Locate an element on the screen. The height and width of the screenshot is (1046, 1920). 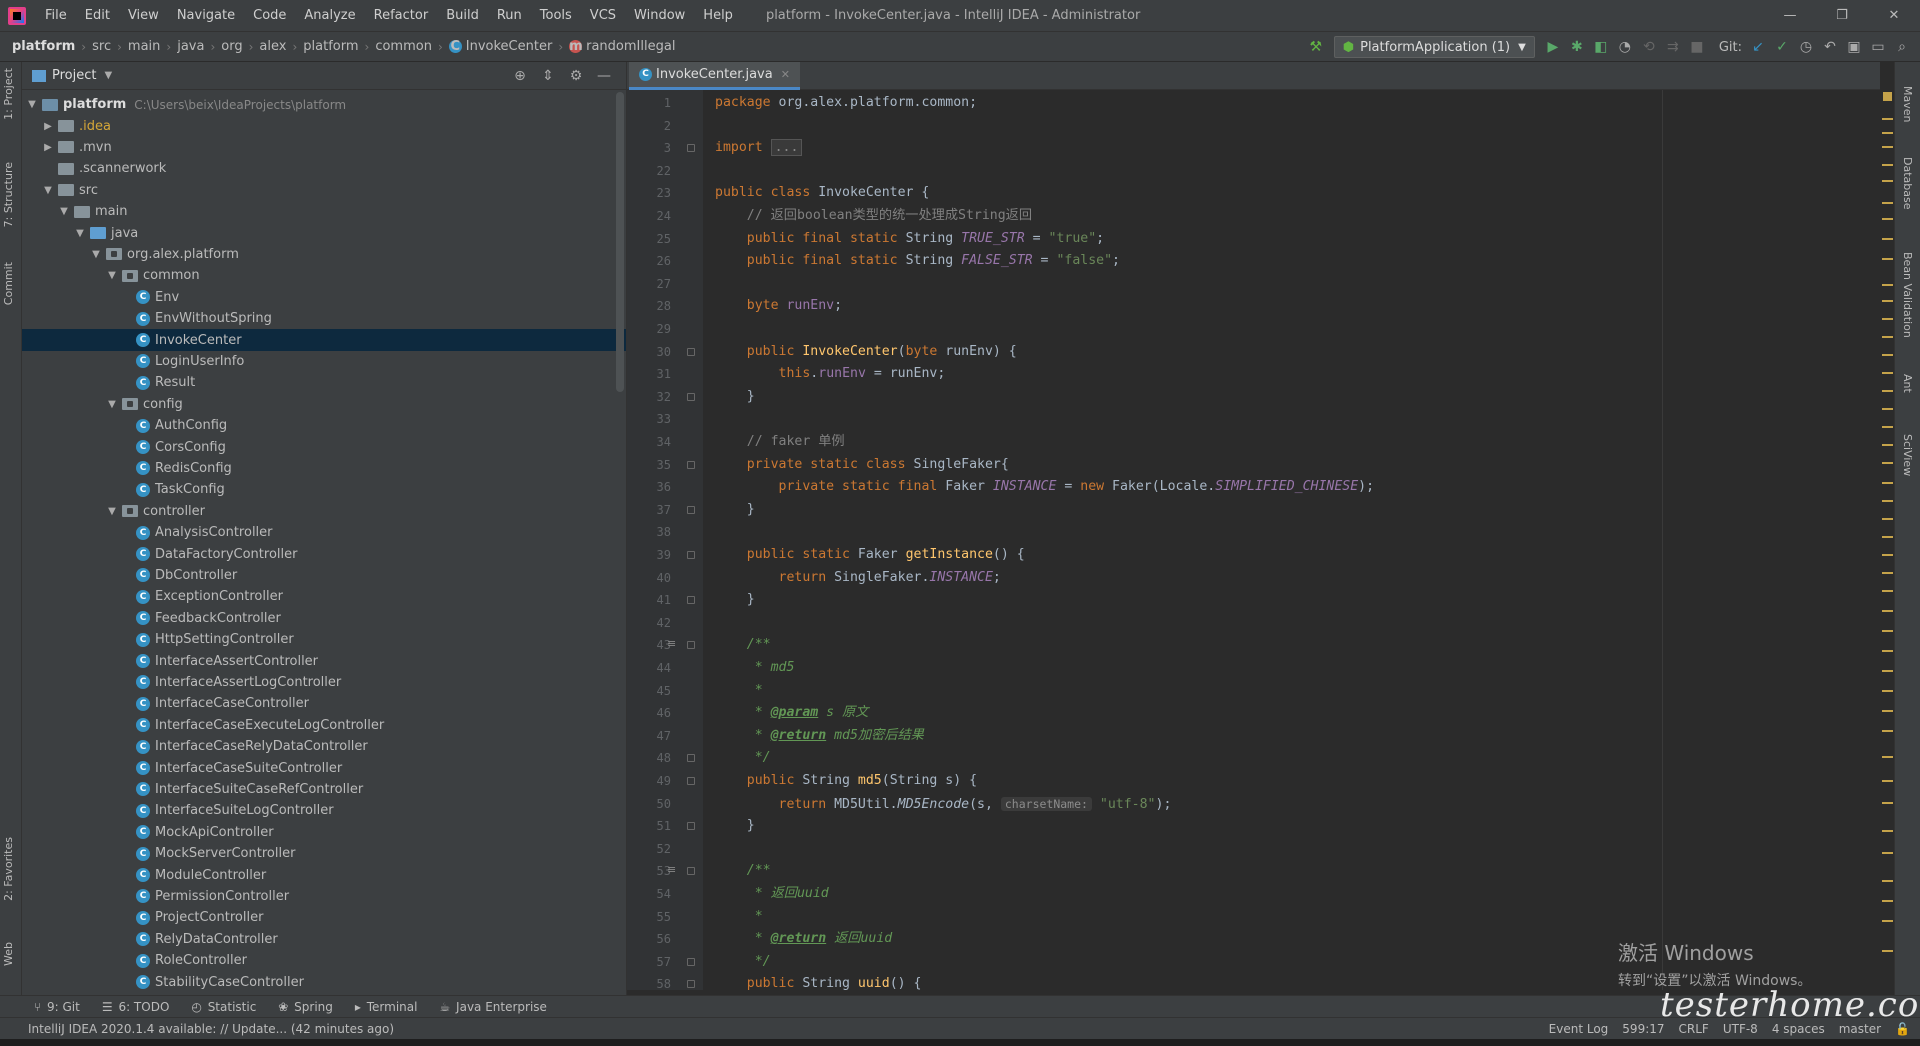
menu-item-file: File is located at coordinates (56, 16).